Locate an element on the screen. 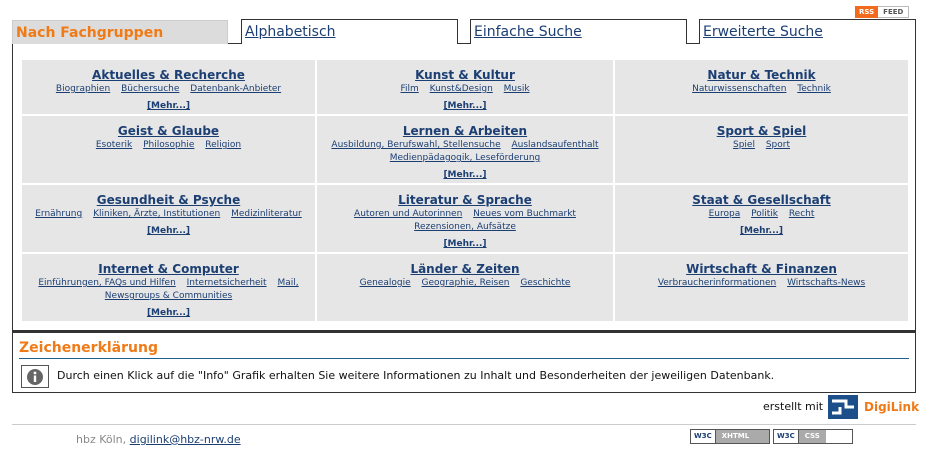 This screenshot has width=930, height=450. subject-group-title: Aktuelles & Recherche is located at coordinates (168, 75).